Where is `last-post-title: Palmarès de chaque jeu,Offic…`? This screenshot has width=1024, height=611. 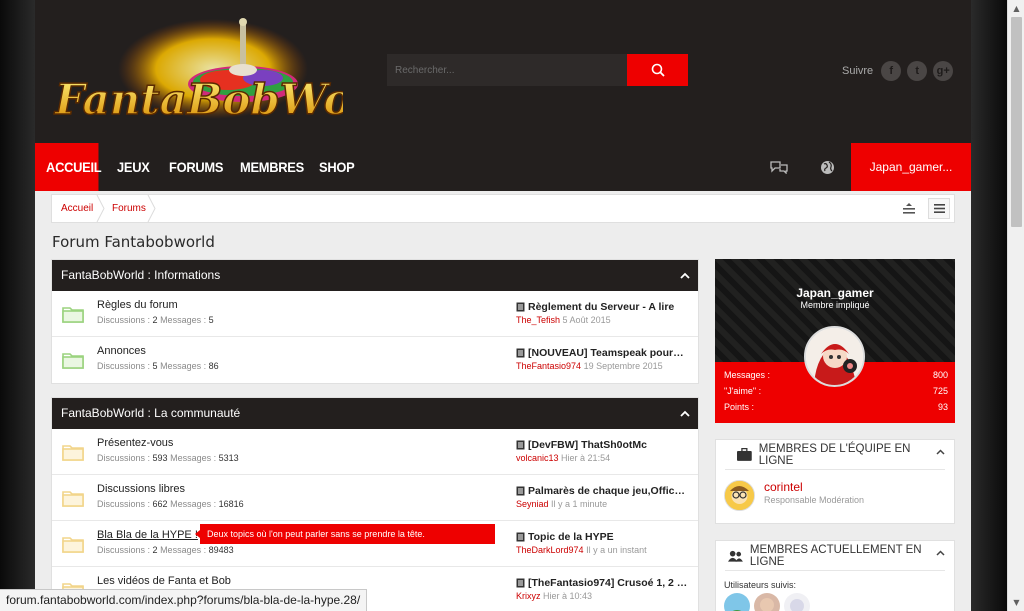
last-post-title: Palmarès de chaque jeu,Offic… is located at coordinates (606, 491).